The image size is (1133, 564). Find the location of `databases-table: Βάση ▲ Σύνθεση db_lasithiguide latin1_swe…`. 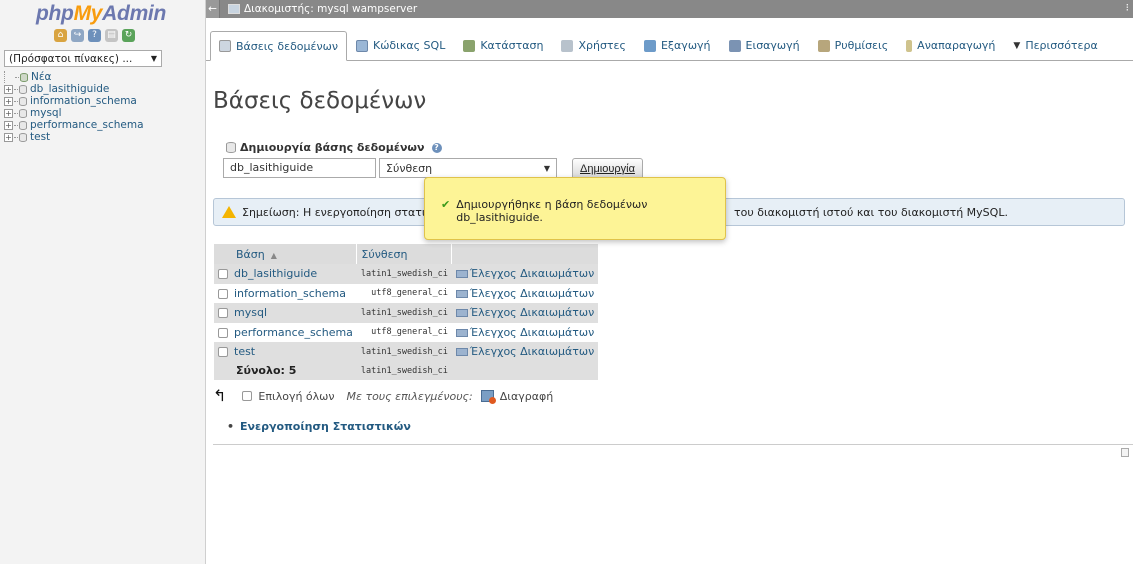

databases-table: Βάση ▲ Σύνθεση db_lasithiguide latin1_swe… is located at coordinates (406, 312).